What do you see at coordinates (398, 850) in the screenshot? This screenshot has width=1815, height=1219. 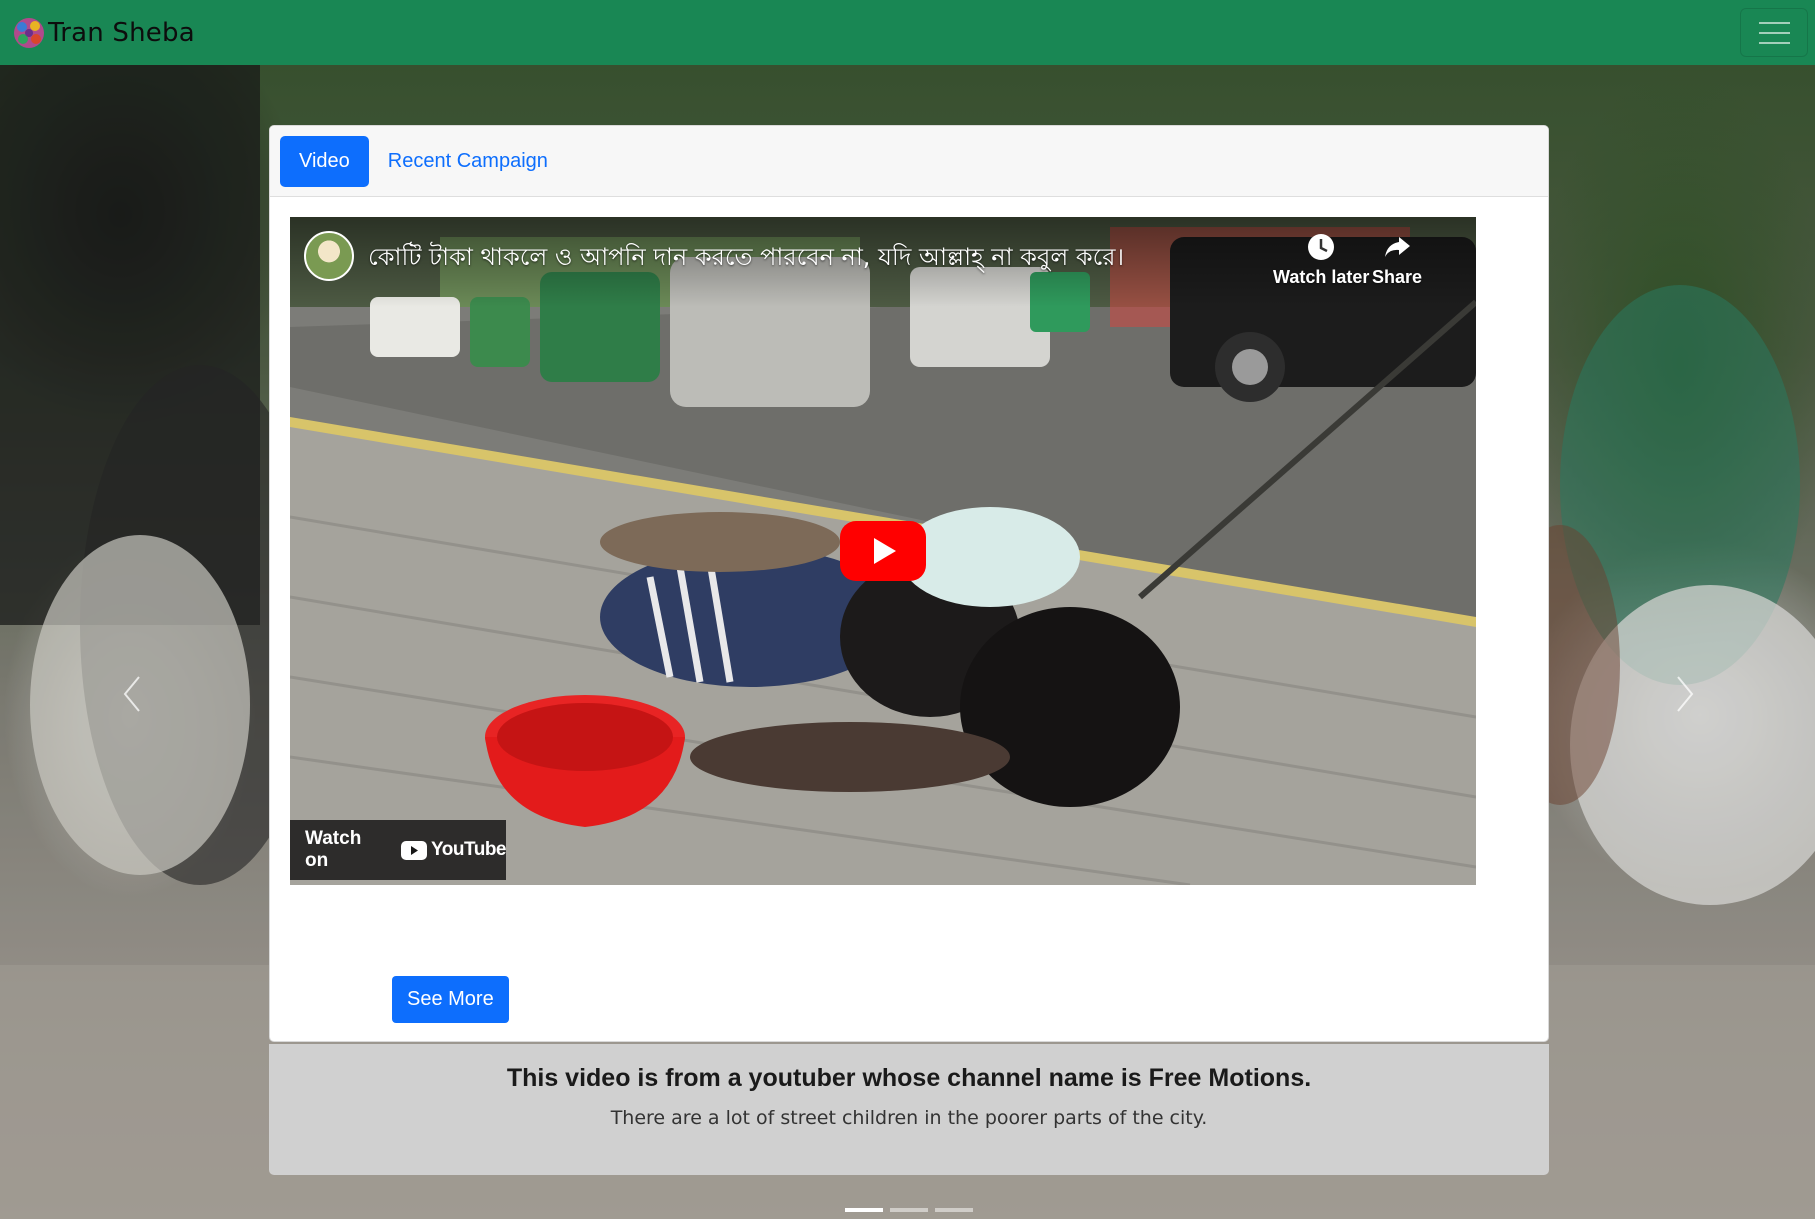 I see `watch-on-youtube-link: Watch on YouTube` at bounding box center [398, 850].